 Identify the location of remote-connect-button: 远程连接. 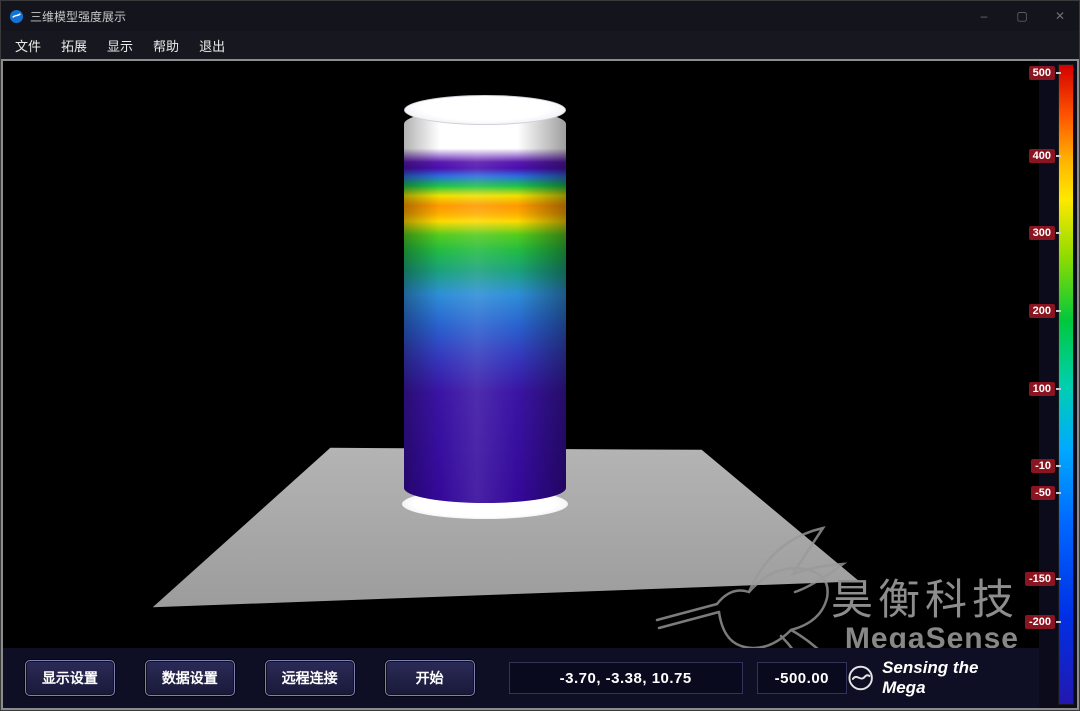
(309, 678).